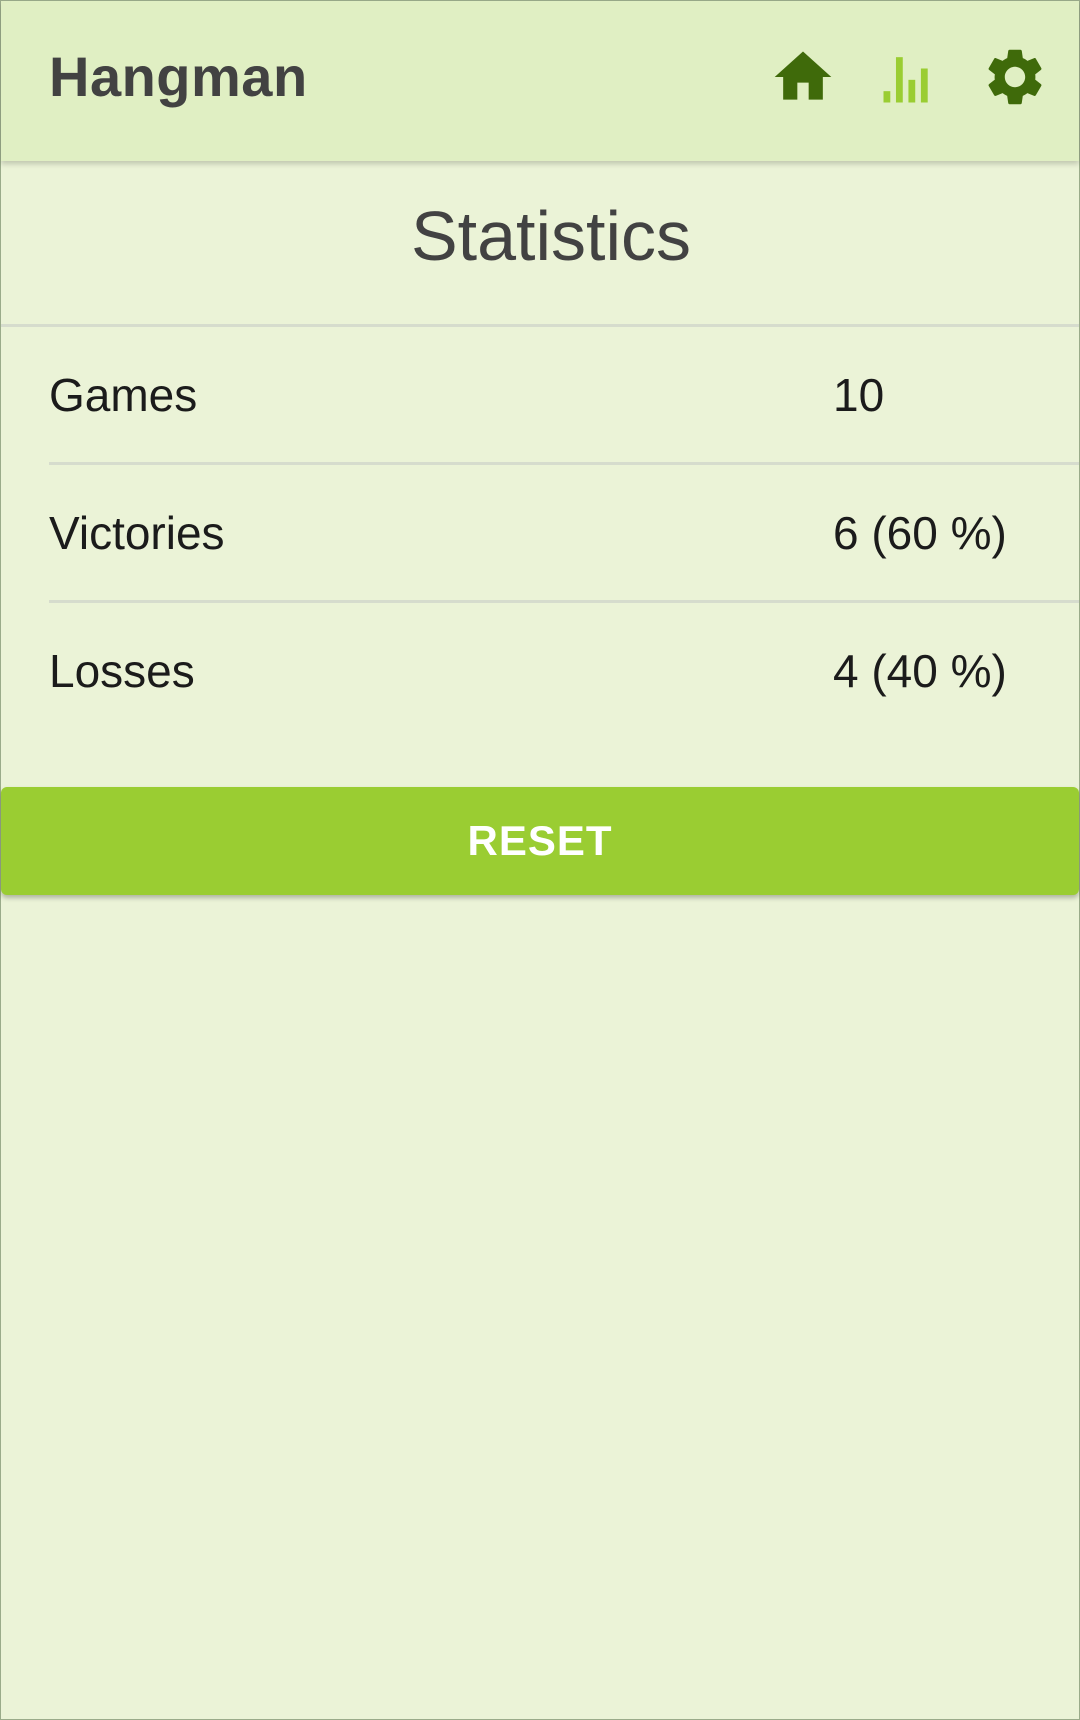 The image size is (1080, 1720). I want to click on losses-label: Losses, so click(122, 671).